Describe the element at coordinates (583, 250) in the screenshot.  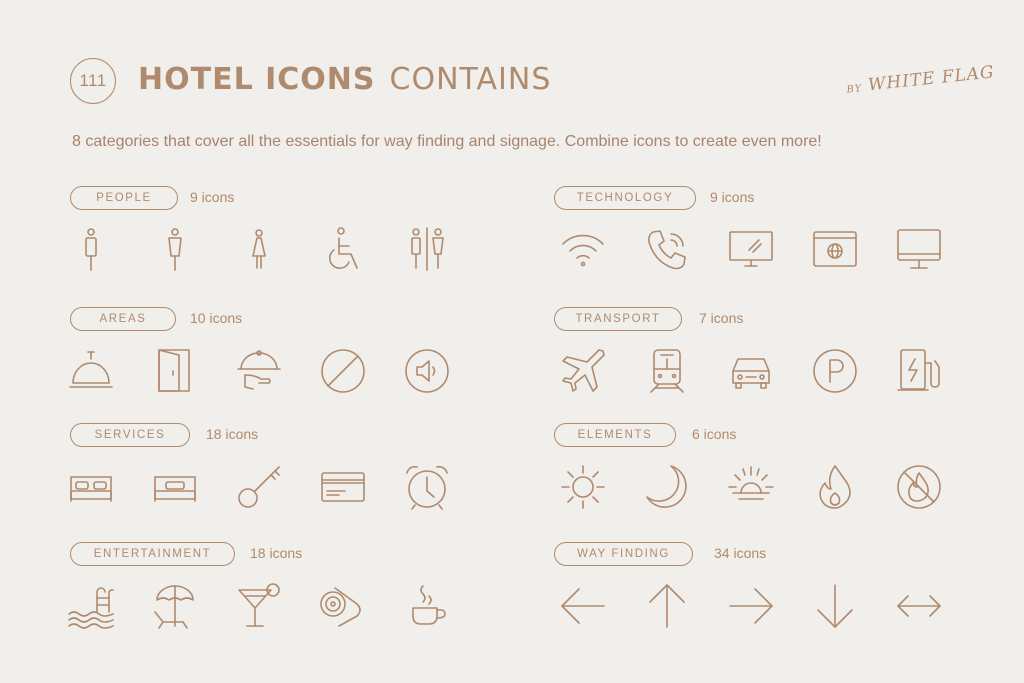
I see `wifi-icon` at that location.